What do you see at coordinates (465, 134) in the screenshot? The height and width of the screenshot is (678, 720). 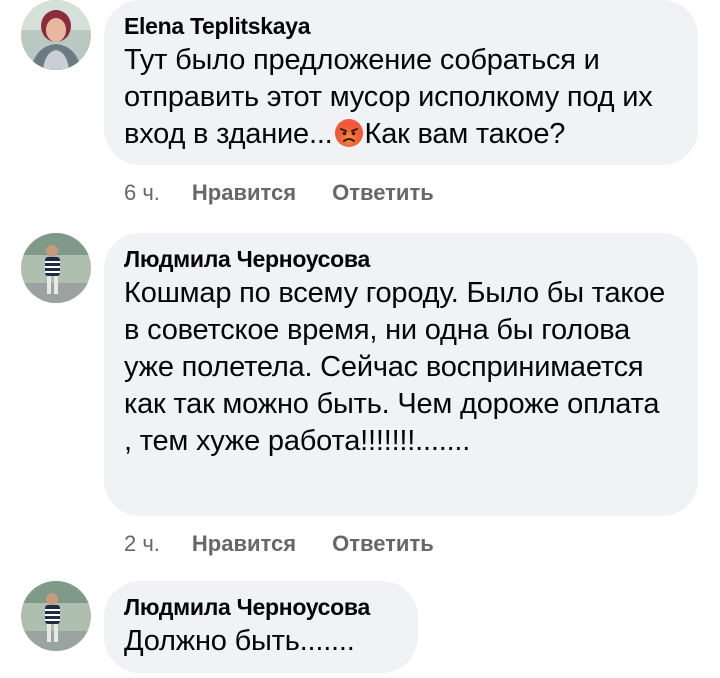 I see `comment-text-part: Как вам такое?` at bounding box center [465, 134].